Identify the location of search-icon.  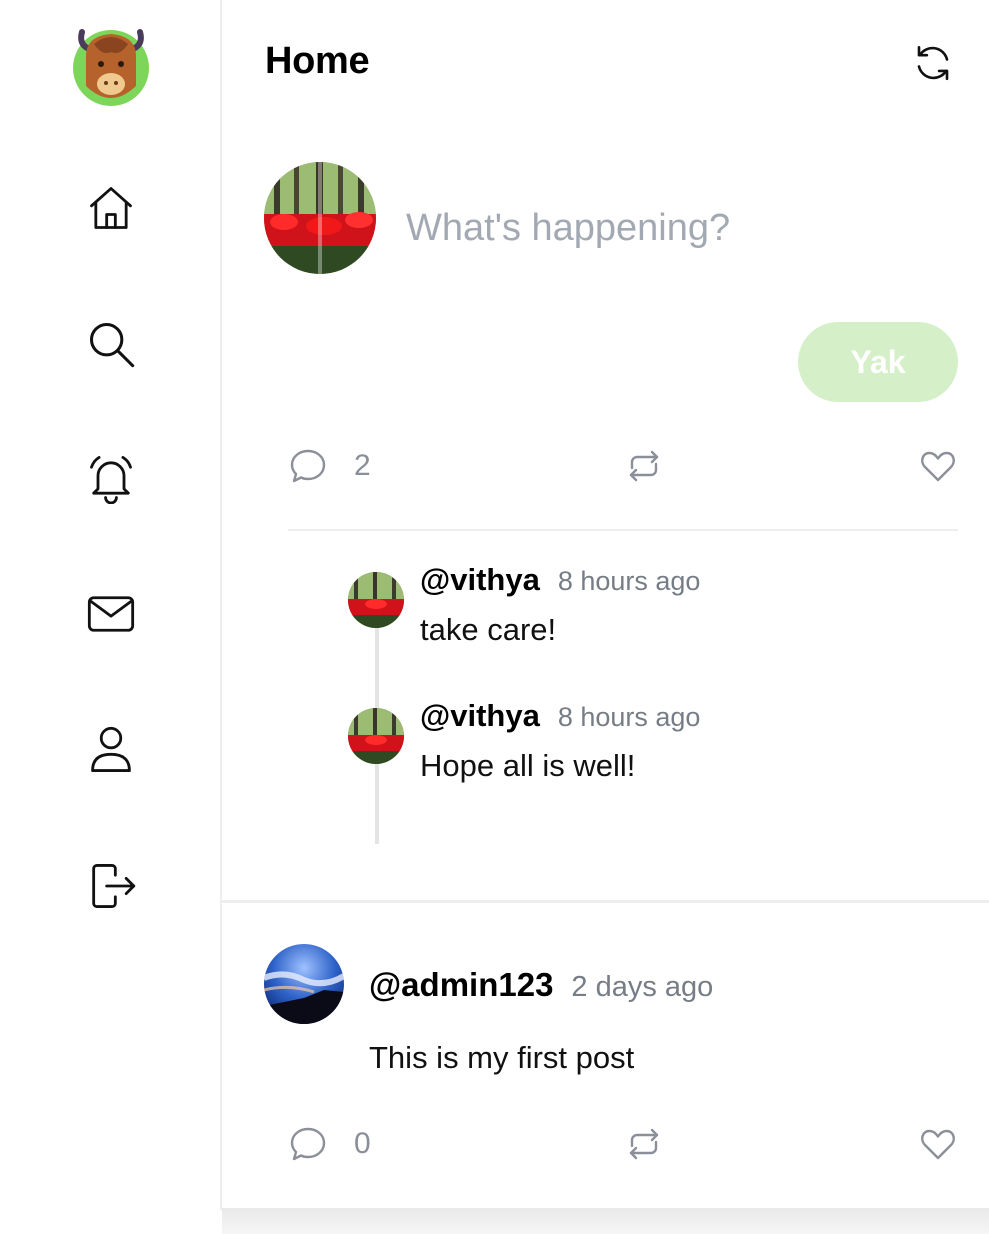
(112, 345).